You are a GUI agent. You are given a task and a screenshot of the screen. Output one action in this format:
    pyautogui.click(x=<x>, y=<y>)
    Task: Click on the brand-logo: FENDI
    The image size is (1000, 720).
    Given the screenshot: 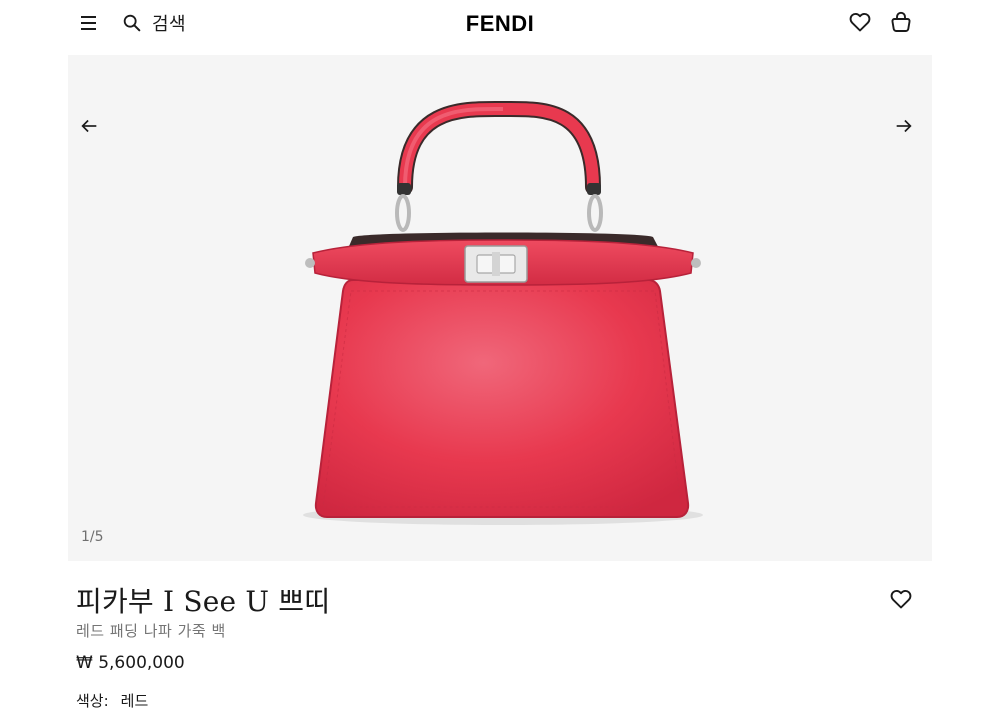 What is the action you would take?
    pyautogui.click(x=500, y=24)
    